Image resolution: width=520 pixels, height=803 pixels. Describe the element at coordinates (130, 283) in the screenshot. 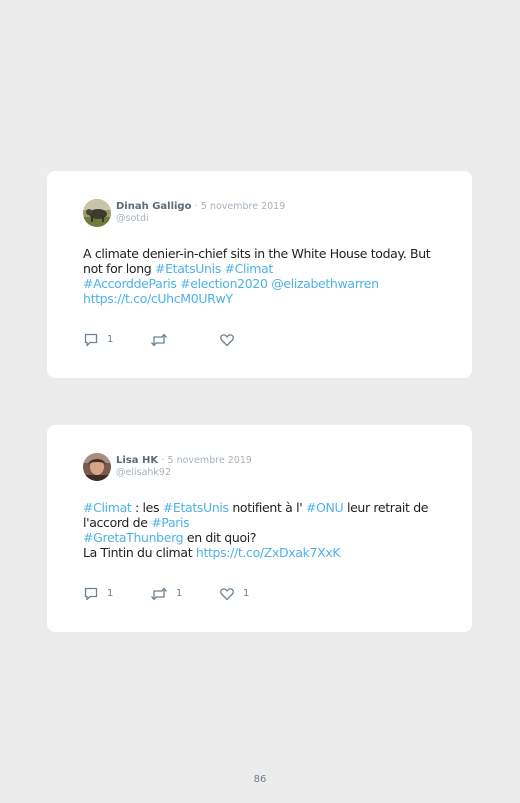

I see `hashtag-link: #AccorddeParis` at that location.